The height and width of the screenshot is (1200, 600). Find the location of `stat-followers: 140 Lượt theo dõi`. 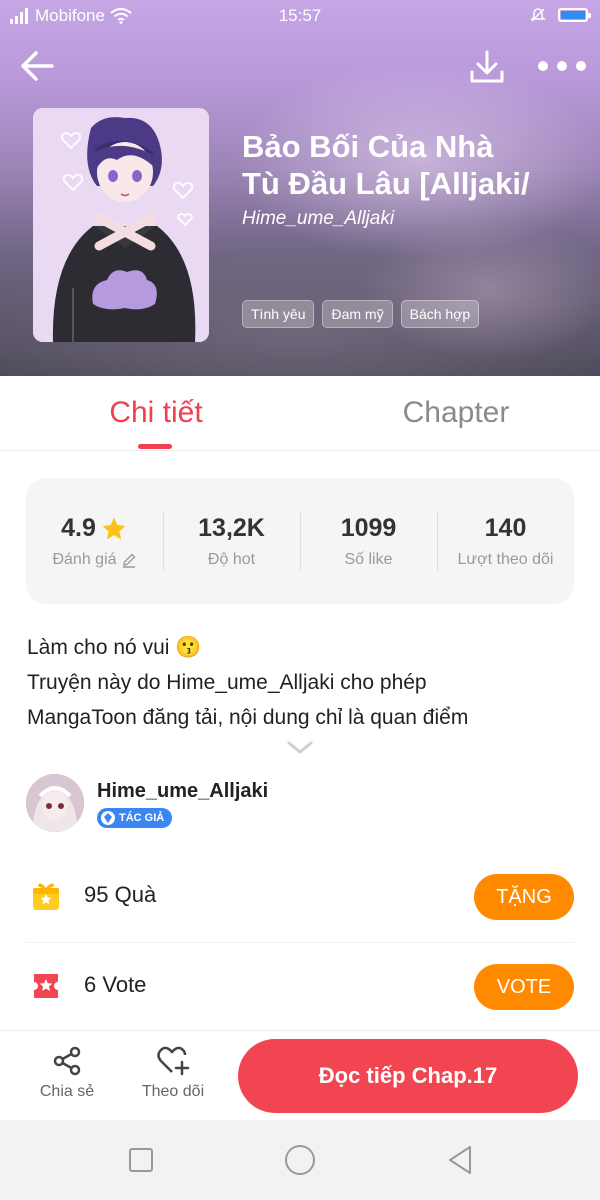

stat-followers: 140 Lượt theo dõi is located at coordinates (505, 541).